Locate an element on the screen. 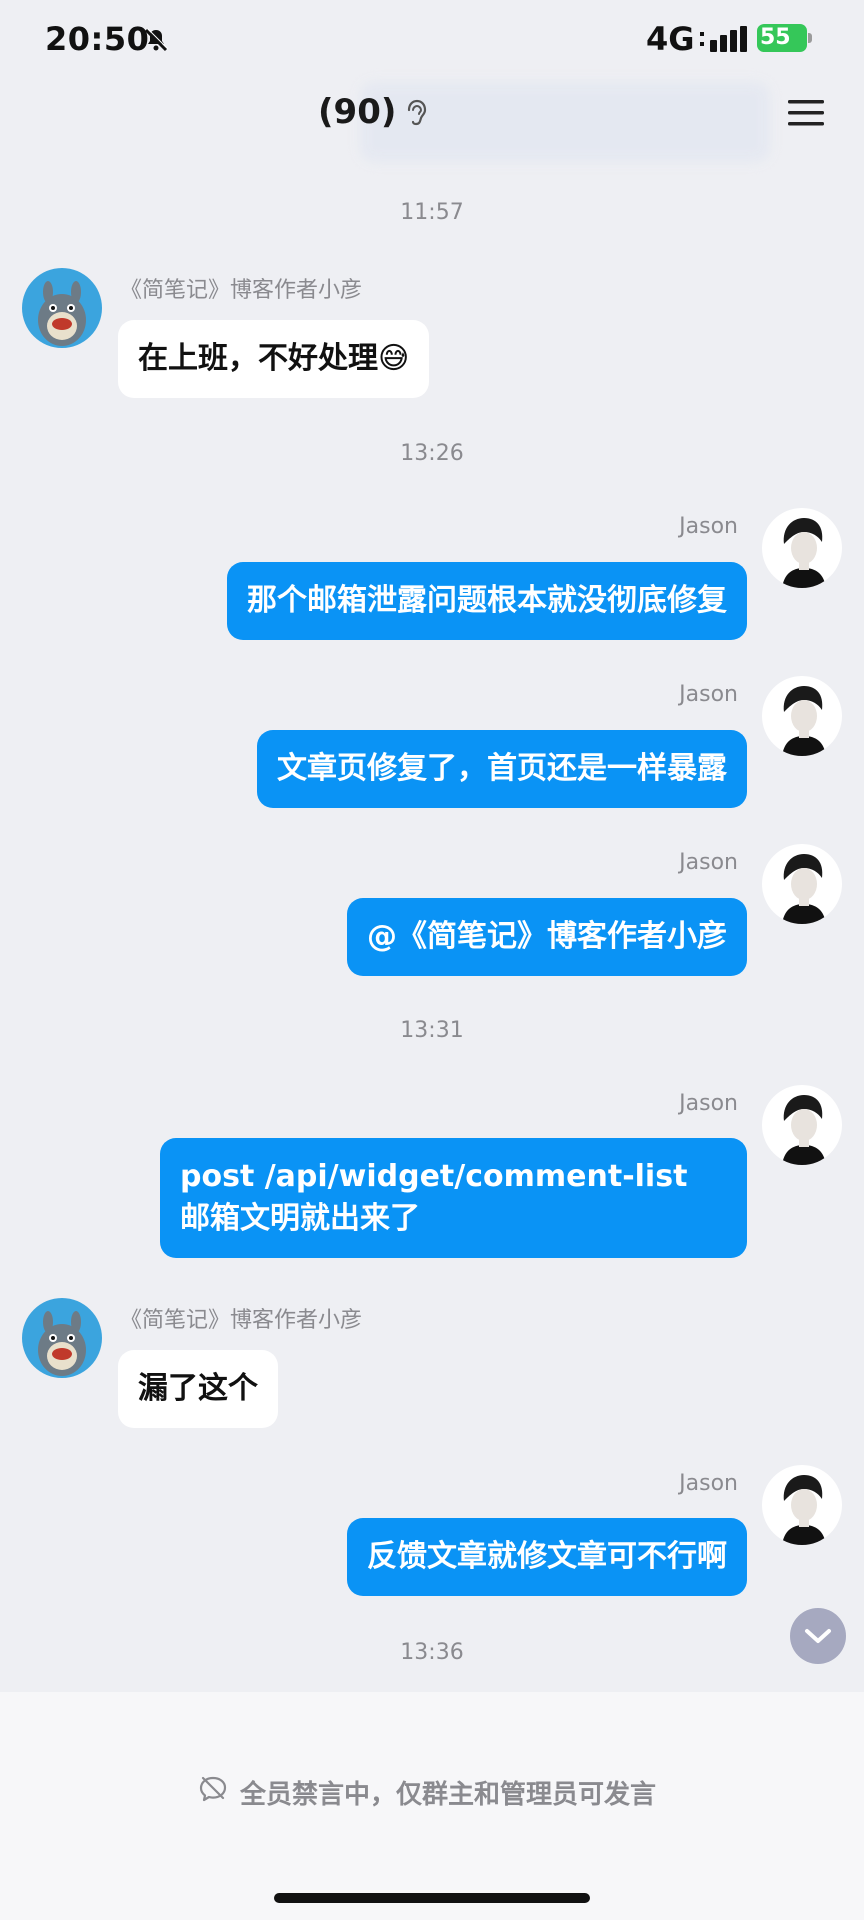  scroll-to-bottom-button is located at coordinates (818, 1636).